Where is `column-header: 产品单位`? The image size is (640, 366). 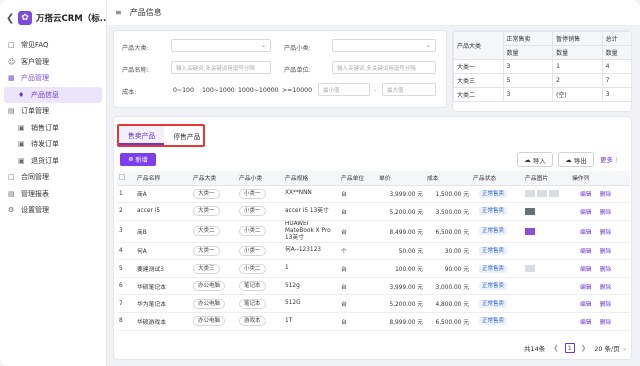
column-header: 产品单位 is located at coordinates (358, 178).